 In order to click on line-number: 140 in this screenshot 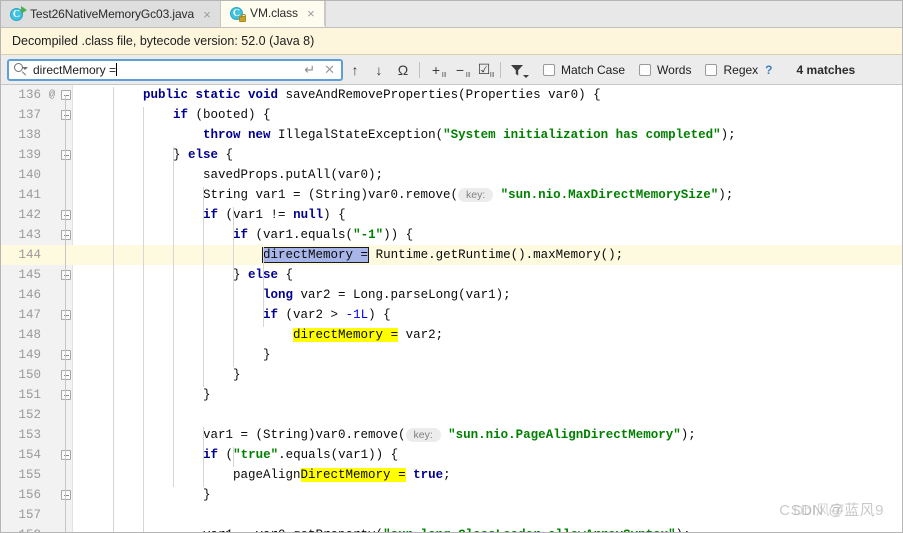, I will do `click(29, 175)`.